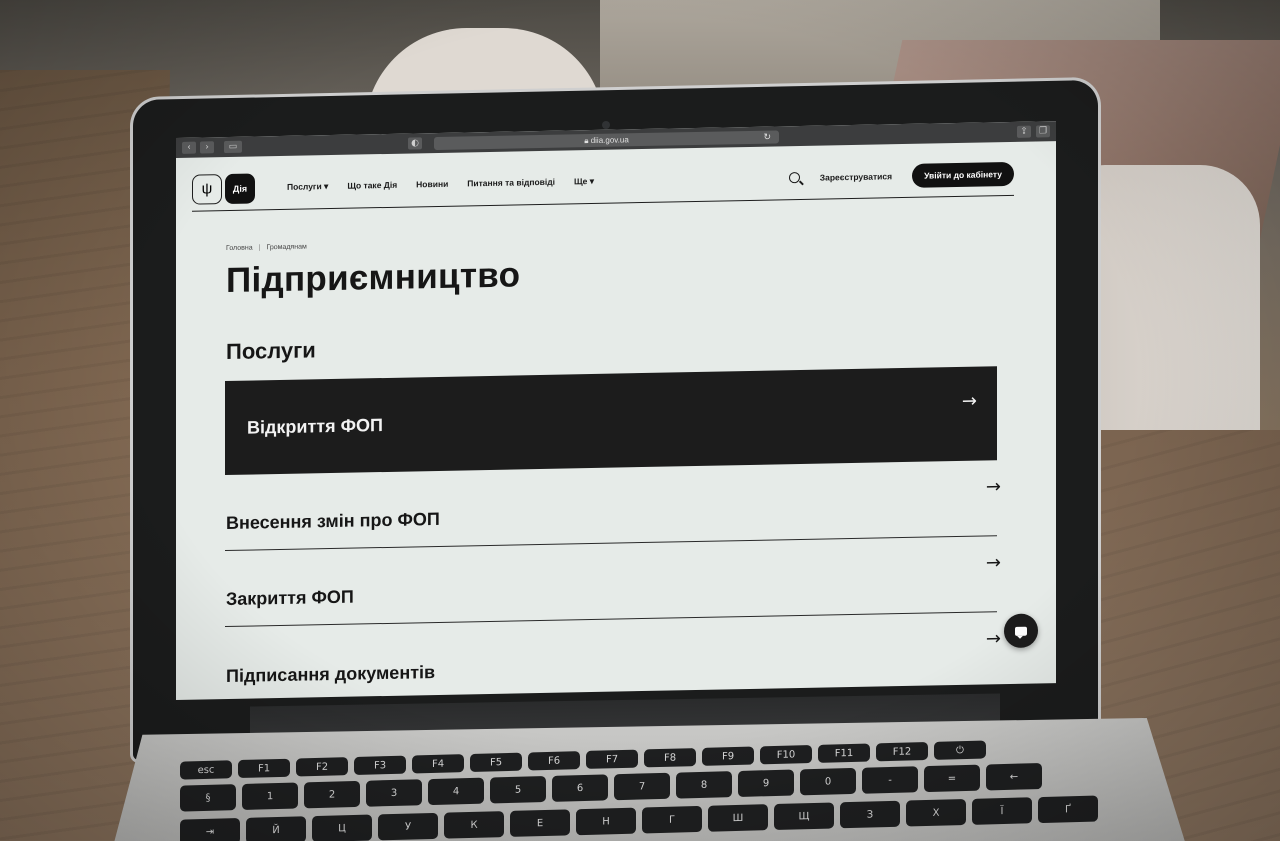 Image resolution: width=1280 pixels, height=841 pixels. What do you see at coordinates (239, 249) in the screenshot?
I see `breadcrumb-home: Головна` at bounding box center [239, 249].